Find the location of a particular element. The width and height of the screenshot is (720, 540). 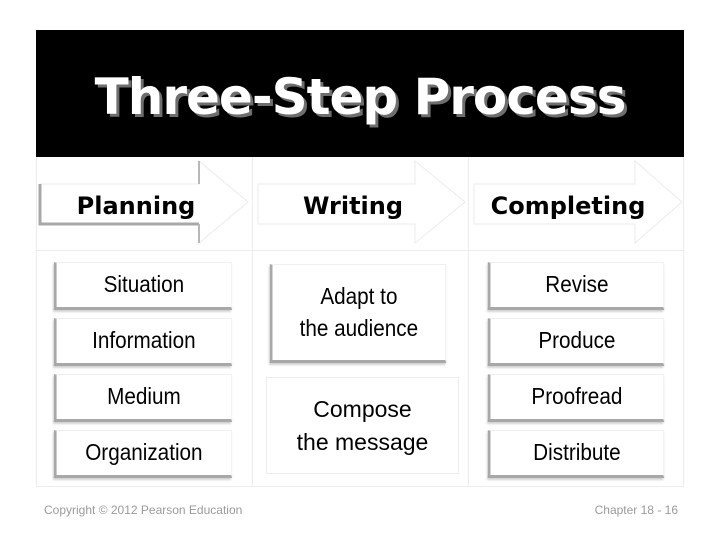

step-label: Writing is located at coordinates (353, 205).